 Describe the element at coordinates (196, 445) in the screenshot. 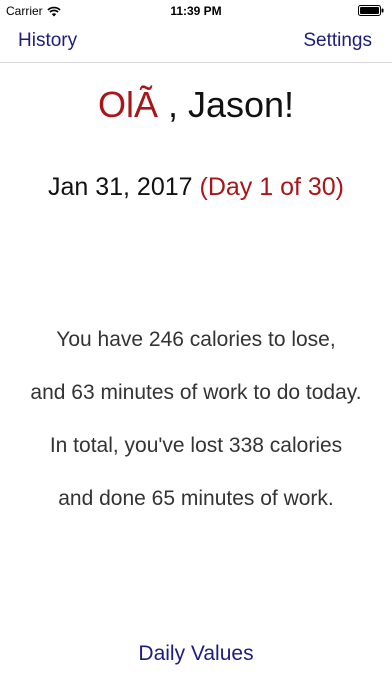

I see `summary-line-calories-lost: In total, you've lost 338 calories` at that location.